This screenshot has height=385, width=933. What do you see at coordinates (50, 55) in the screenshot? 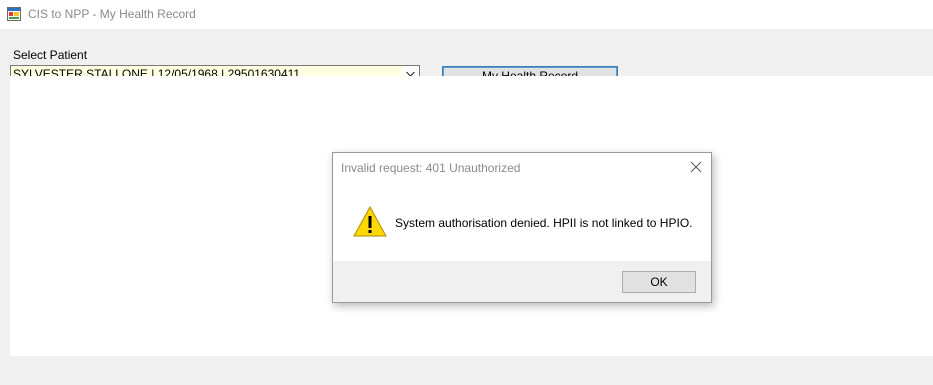
I see `select-patient-label: Select Patient` at bounding box center [50, 55].